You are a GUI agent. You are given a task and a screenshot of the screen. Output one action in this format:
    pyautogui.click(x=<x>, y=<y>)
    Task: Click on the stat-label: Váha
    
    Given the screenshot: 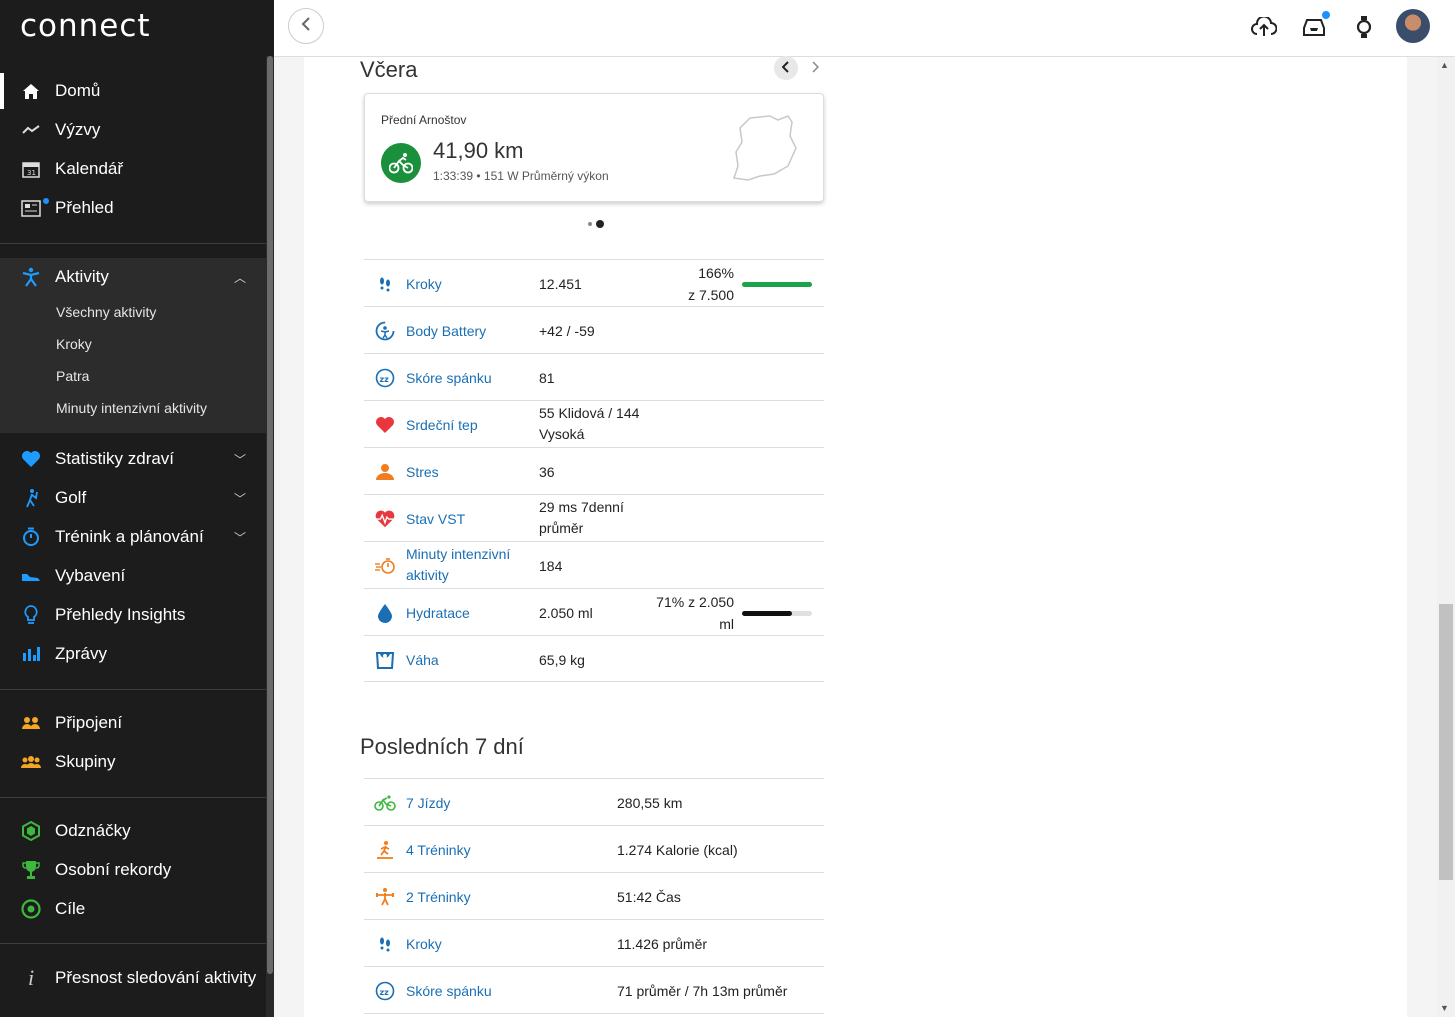 What is the action you would take?
    pyautogui.click(x=468, y=660)
    